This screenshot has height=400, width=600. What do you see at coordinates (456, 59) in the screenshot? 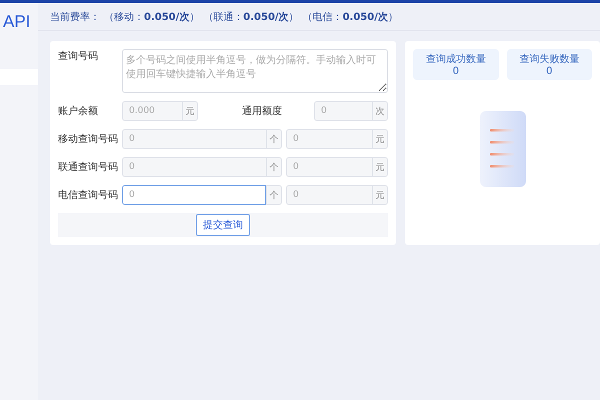
I see `stat-label: 查询成功数量` at bounding box center [456, 59].